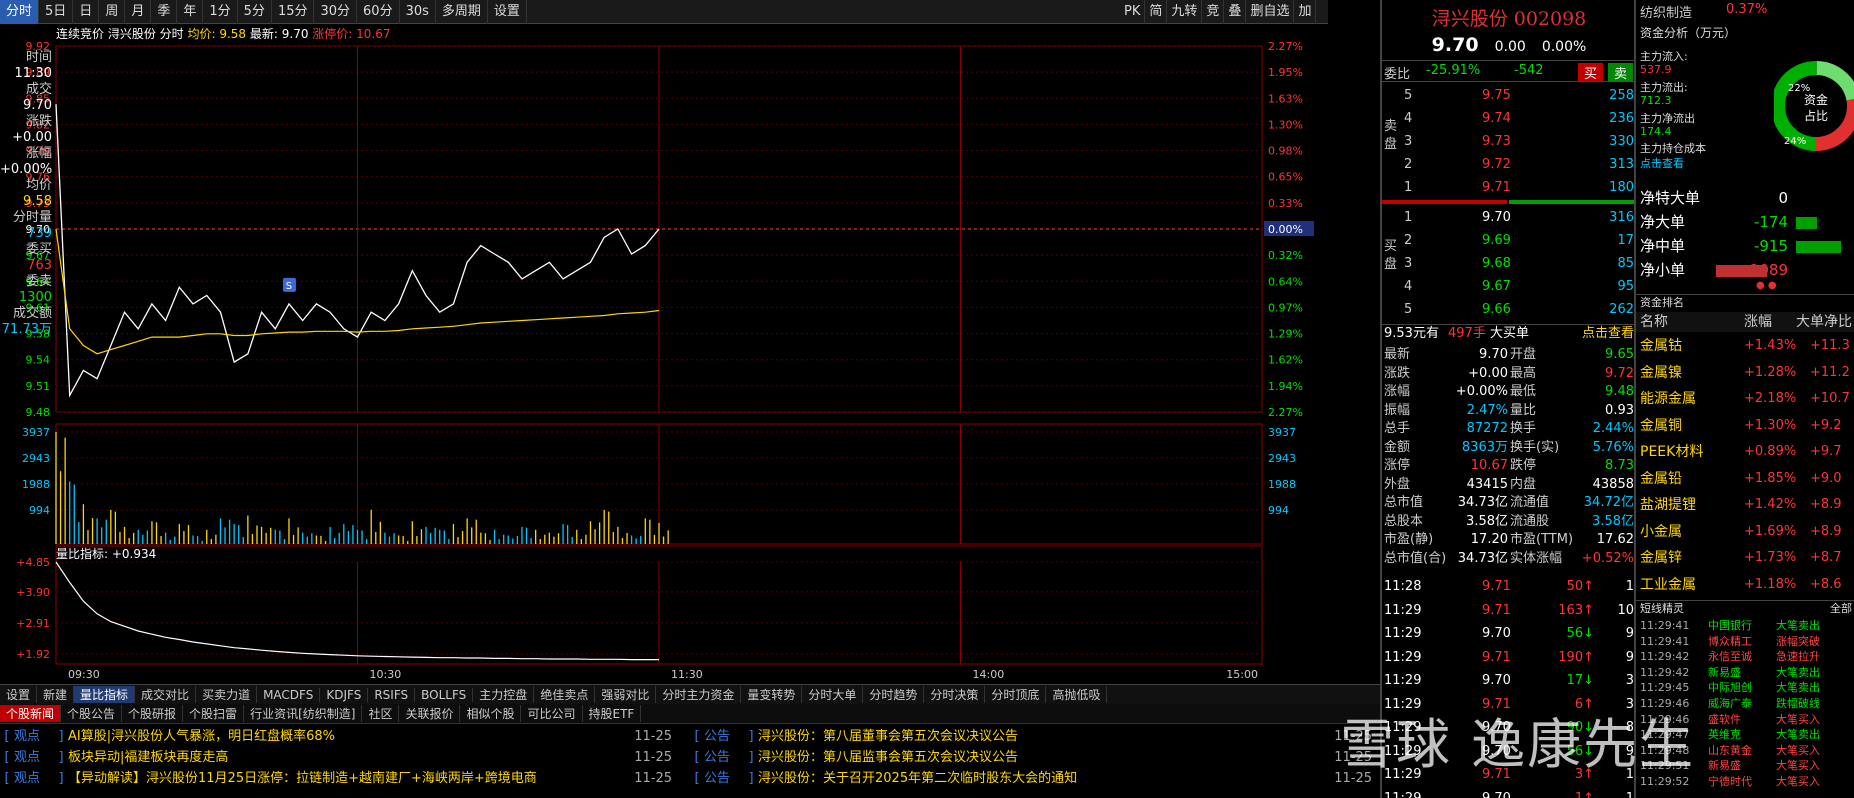 The image size is (1854, 798). I want to click on indicator-tab: 新建, so click(56, 694).